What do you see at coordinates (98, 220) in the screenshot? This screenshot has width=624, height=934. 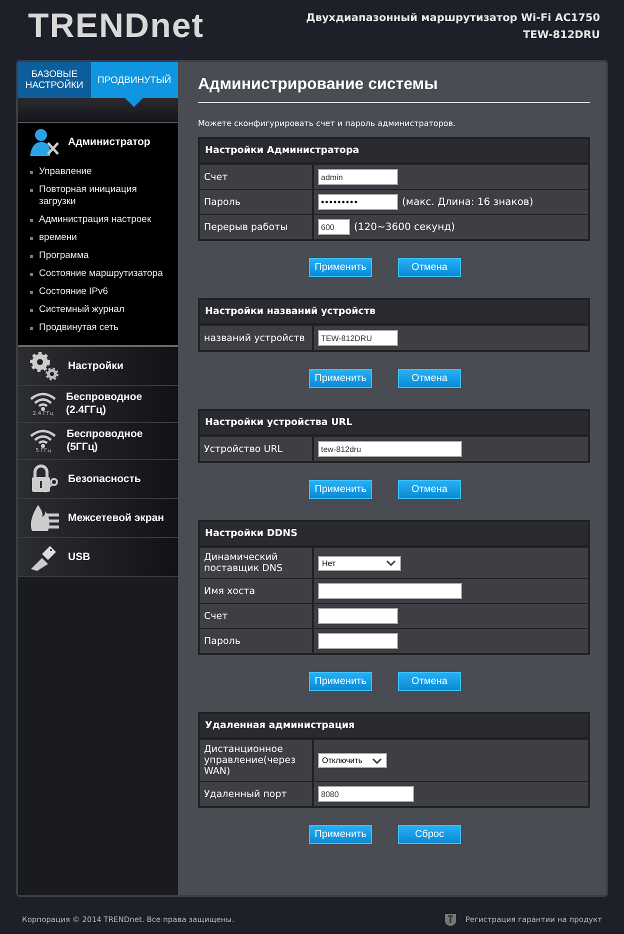 I see `submenu-item: Администрация настроек` at bounding box center [98, 220].